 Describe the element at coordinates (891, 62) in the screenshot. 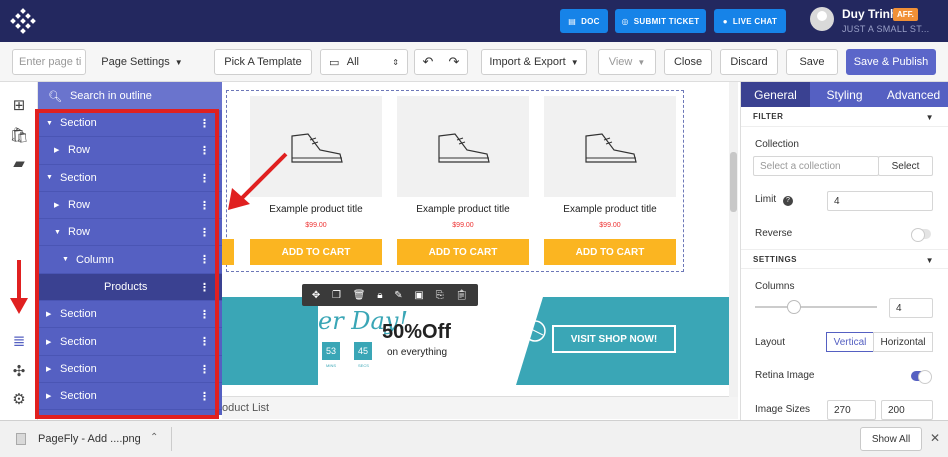

I see `save-publish-button: Save & Publish` at that location.